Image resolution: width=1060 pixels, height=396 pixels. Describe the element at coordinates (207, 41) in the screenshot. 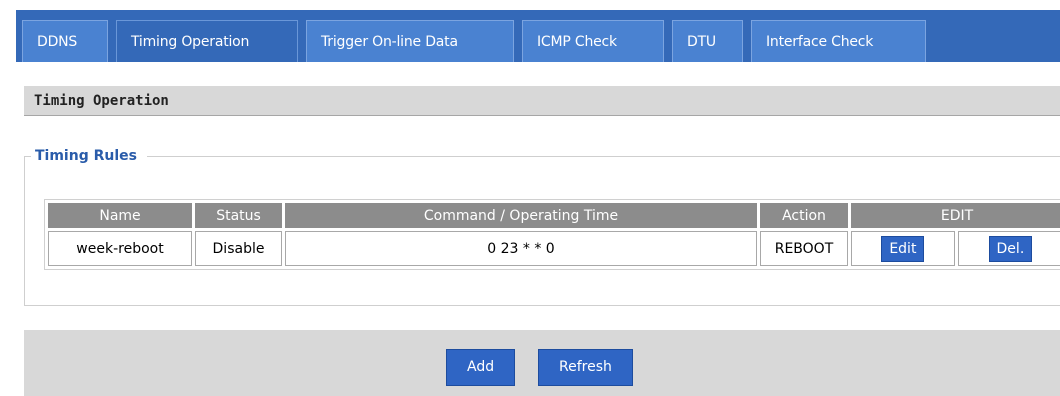

I see `tab-timing-operation: Timing Operation` at that location.